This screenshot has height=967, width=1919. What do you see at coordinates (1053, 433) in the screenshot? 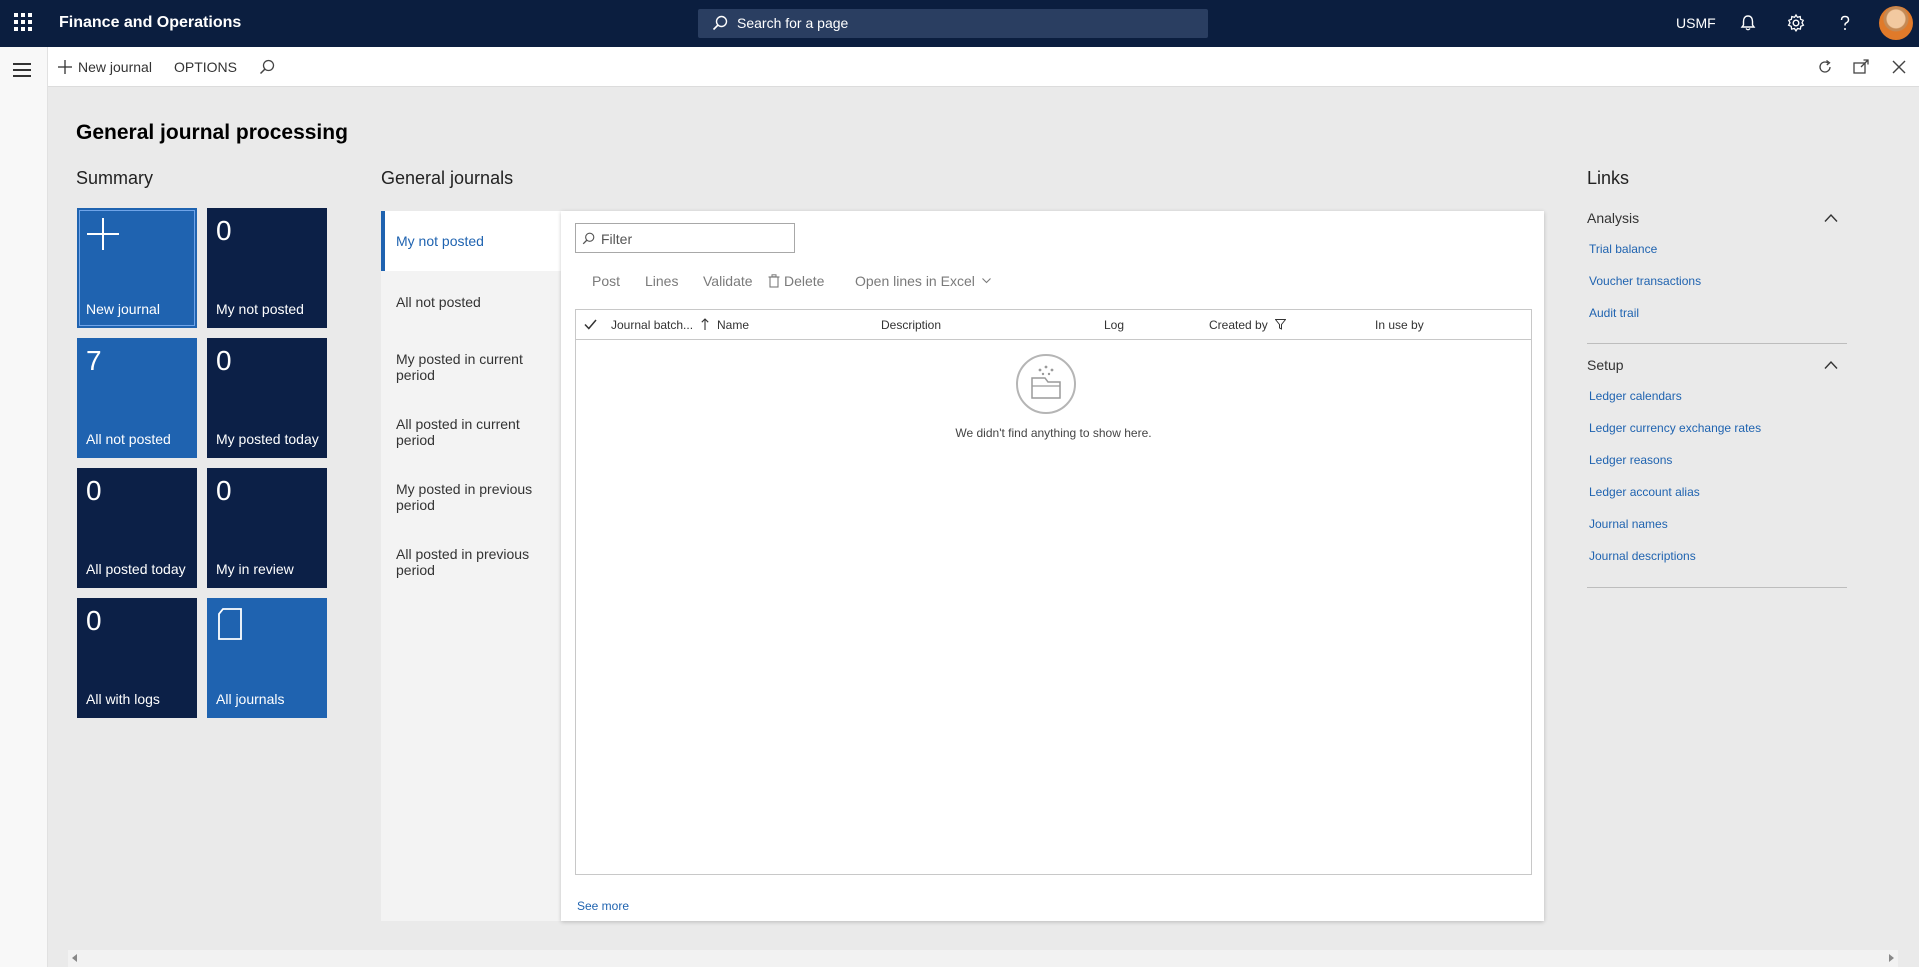
I see `empty-state-message: We didn't find anything to show here.` at bounding box center [1053, 433].